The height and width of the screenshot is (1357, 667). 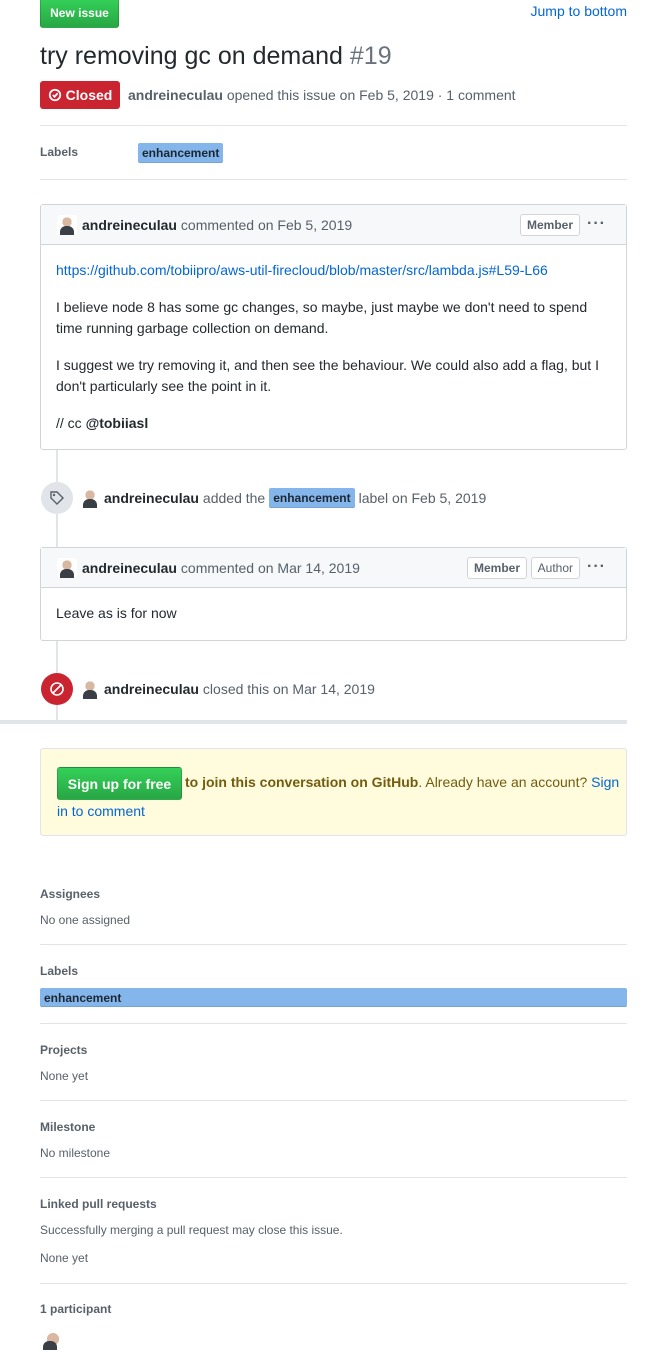 What do you see at coordinates (70, 894) in the screenshot?
I see `assignees-heading: Assignees` at bounding box center [70, 894].